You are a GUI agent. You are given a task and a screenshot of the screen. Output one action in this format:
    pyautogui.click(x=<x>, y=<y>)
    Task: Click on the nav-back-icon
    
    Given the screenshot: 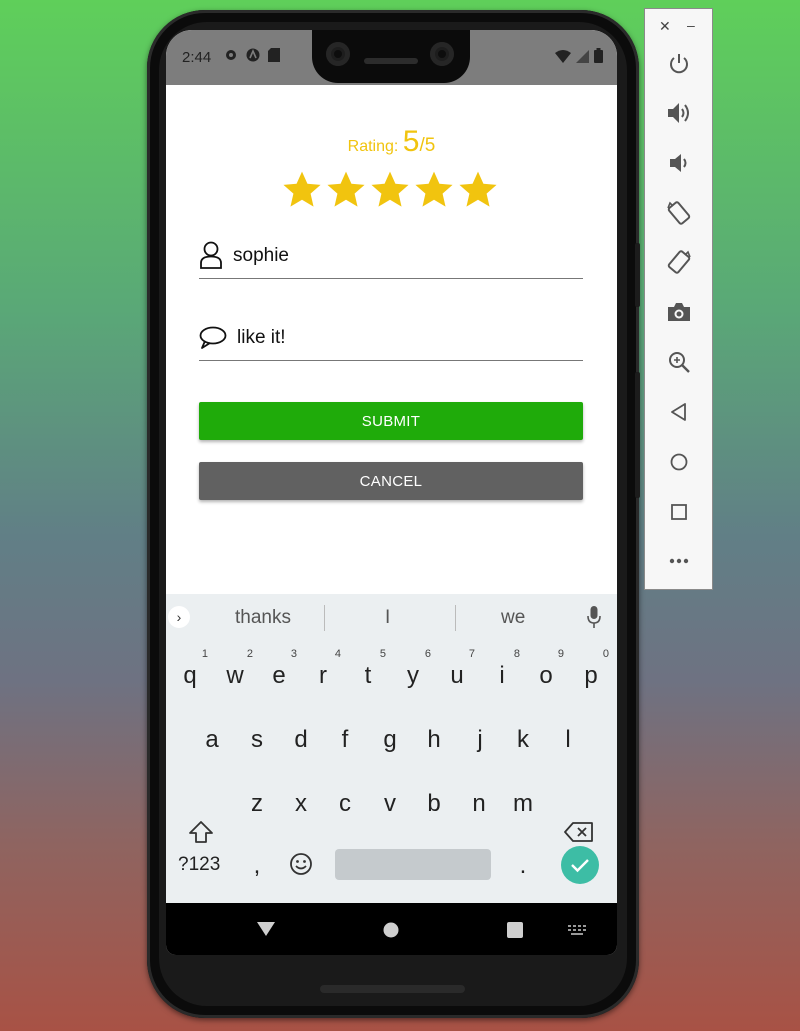 What is the action you would take?
    pyautogui.click(x=266, y=929)
    